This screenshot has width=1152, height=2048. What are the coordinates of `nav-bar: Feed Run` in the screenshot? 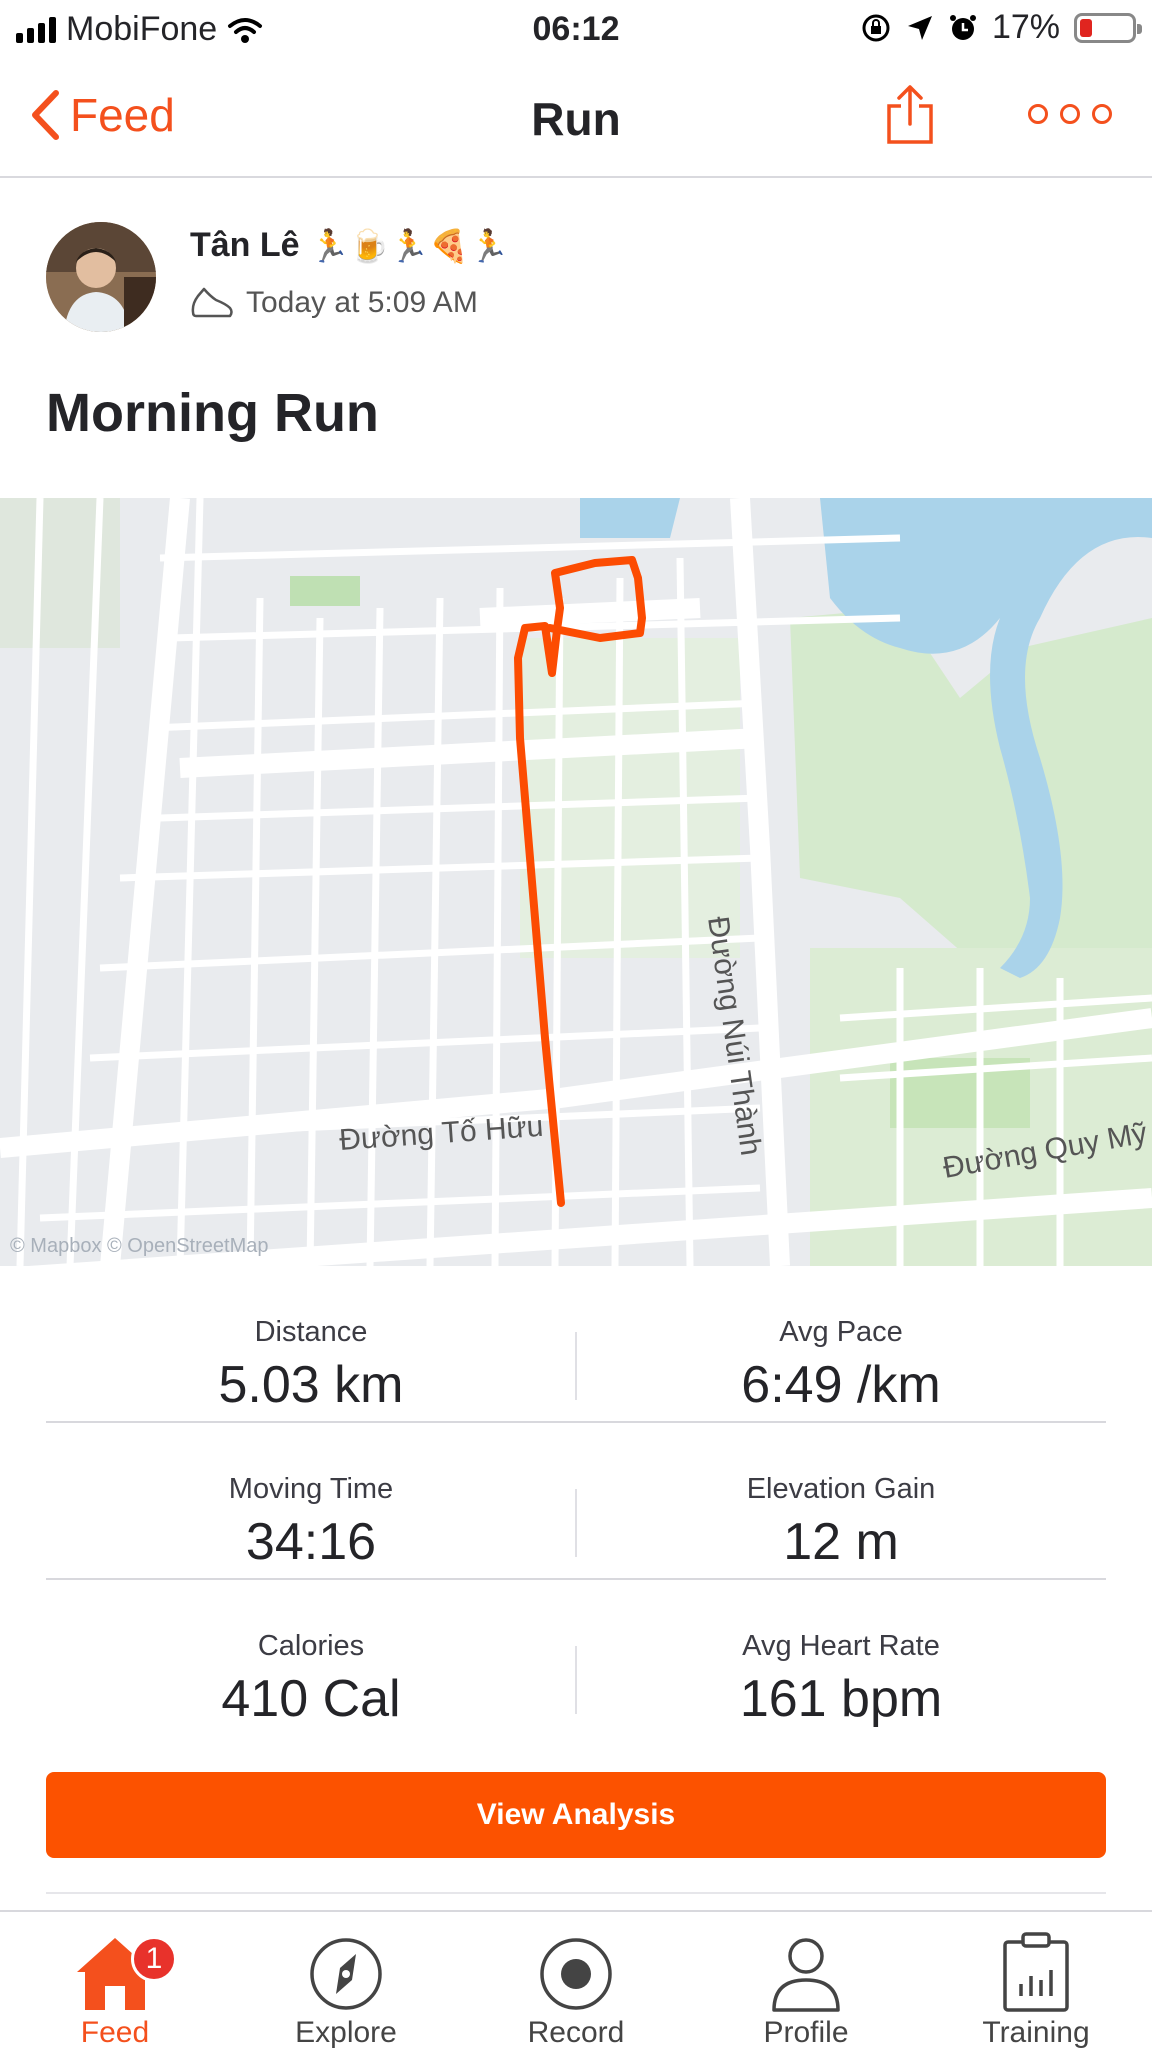 It's located at (576, 118).